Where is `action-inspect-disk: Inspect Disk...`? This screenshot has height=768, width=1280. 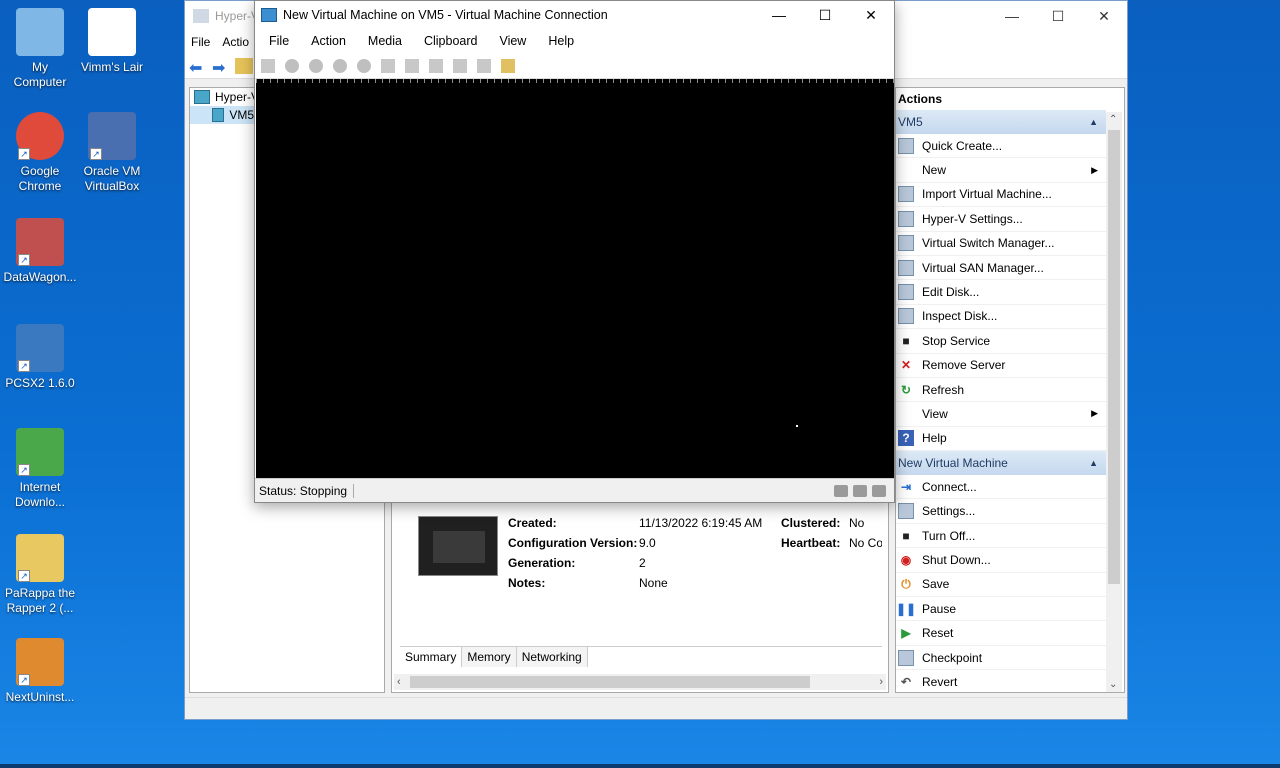 action-inspect-disk: Inspect Disk... is located at coordinates (1001, 317).